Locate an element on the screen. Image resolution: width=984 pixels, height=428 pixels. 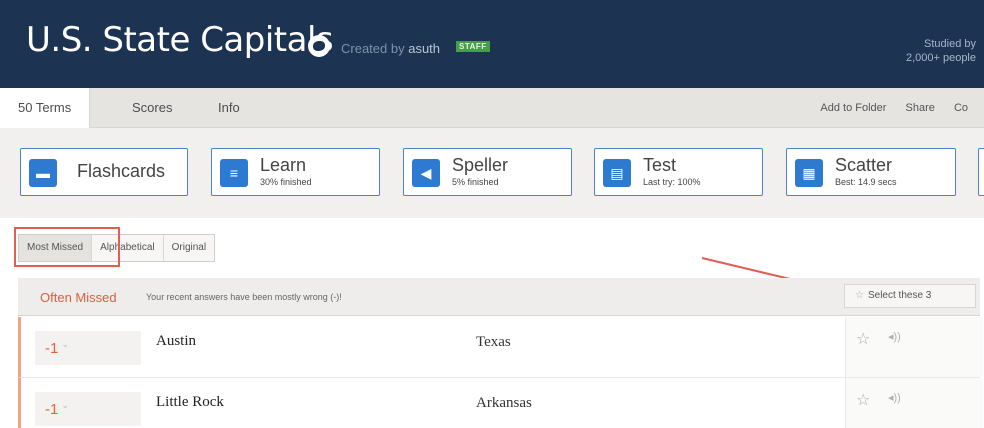
term-definition: Arkansas is located at coordinates (504, 403).